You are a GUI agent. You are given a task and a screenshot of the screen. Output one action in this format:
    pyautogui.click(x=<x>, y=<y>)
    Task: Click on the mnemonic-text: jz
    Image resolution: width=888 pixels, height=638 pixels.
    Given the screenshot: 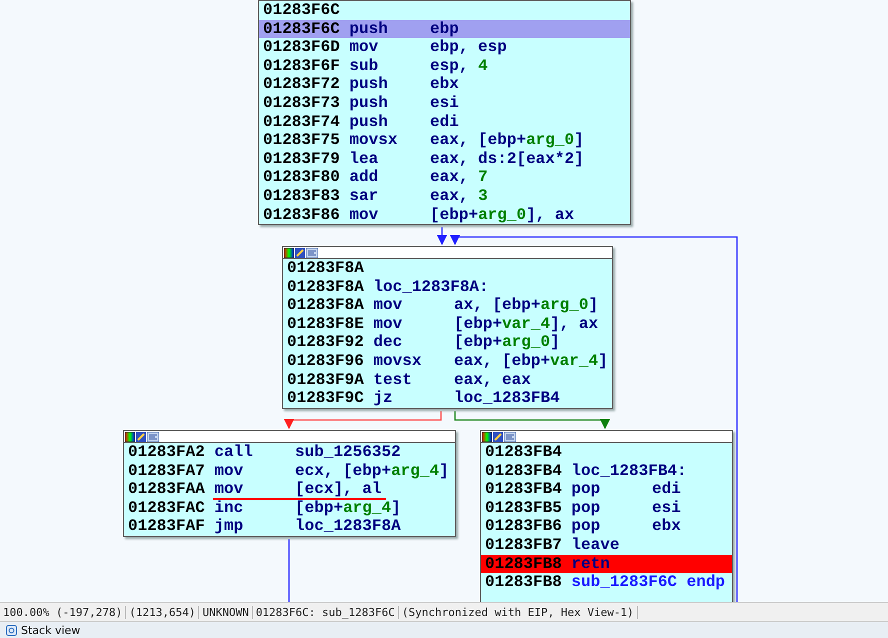 What is the action you would take?
    pyautogui.click(x=383, y=398)
    